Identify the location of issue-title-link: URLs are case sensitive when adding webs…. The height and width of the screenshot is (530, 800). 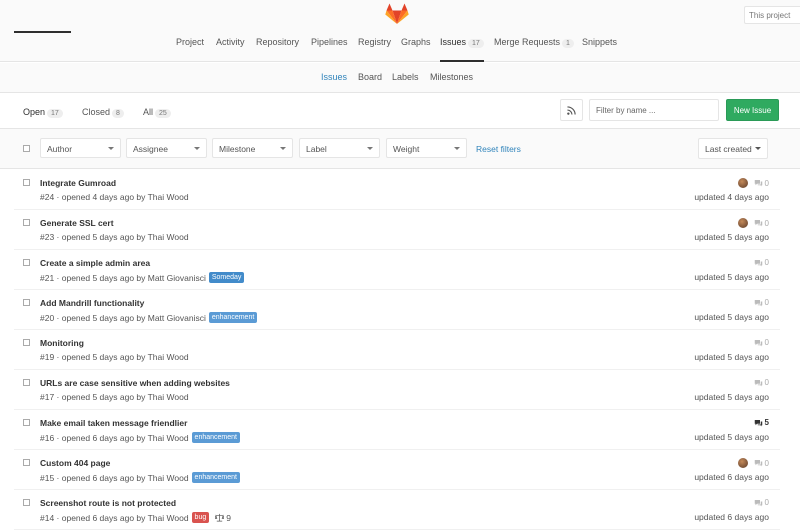
(135, 383).